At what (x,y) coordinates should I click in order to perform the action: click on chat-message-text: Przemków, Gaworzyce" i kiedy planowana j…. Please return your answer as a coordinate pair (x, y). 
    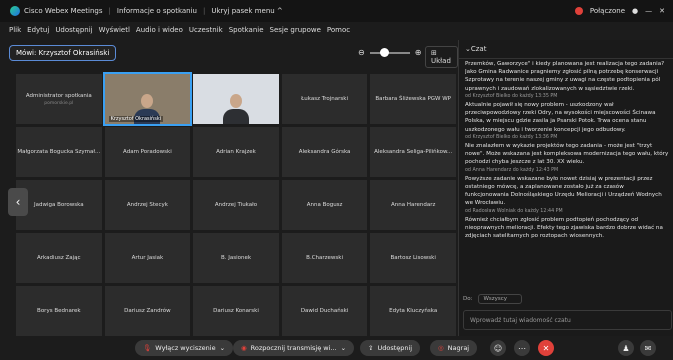
    Looking at the image, I should click on (565, 76).